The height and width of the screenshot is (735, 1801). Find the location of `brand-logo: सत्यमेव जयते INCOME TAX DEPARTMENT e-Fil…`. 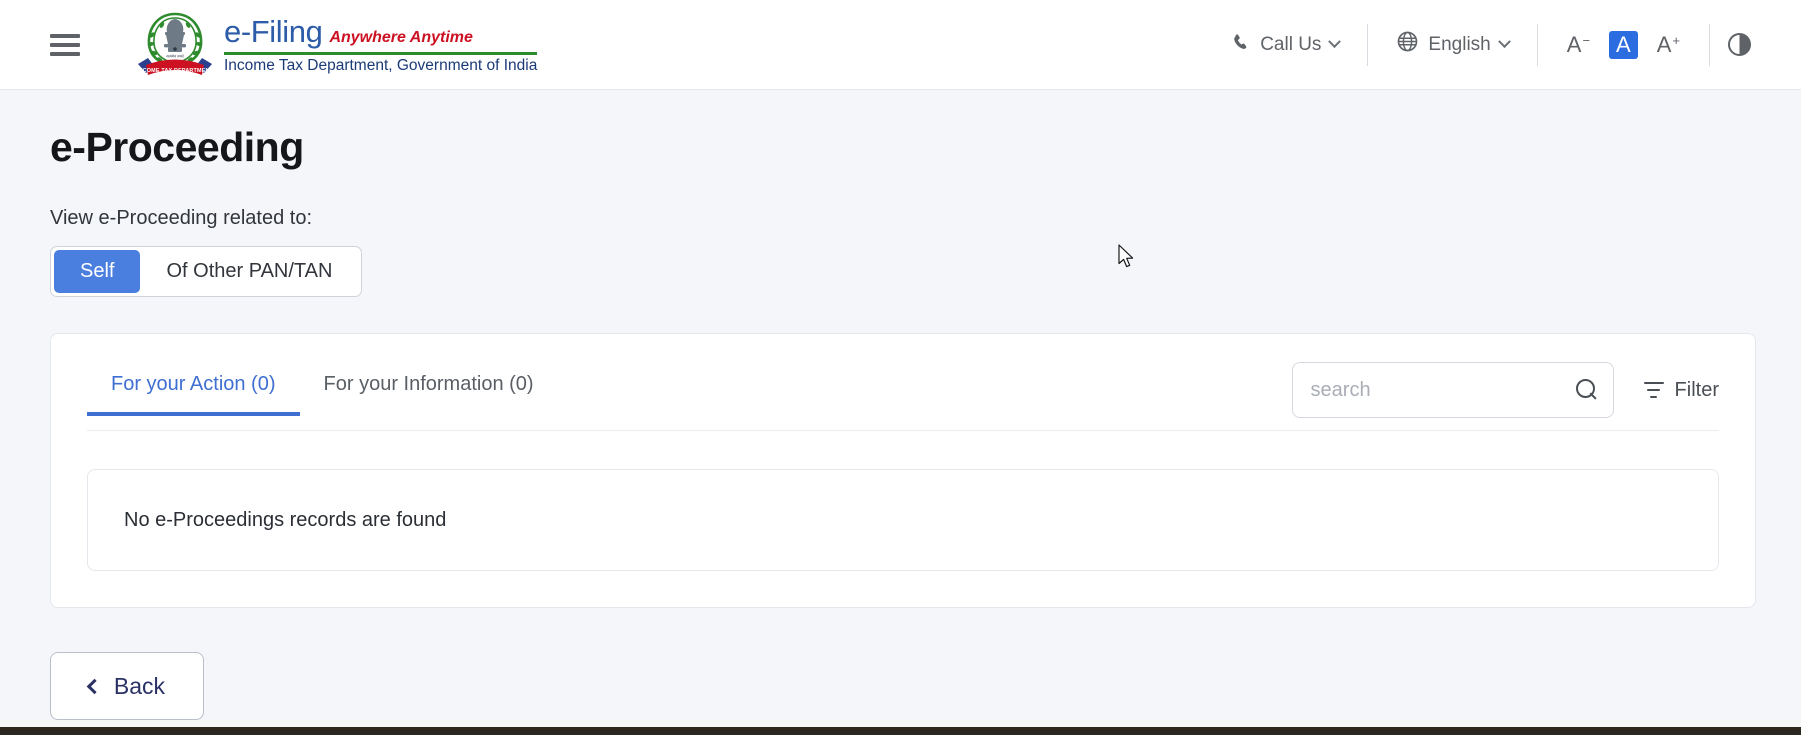

brand-logo: सत्यमेव जयते INCOME TAX DEPARTMENT e-Fil… is located at coordinates (335, 45).